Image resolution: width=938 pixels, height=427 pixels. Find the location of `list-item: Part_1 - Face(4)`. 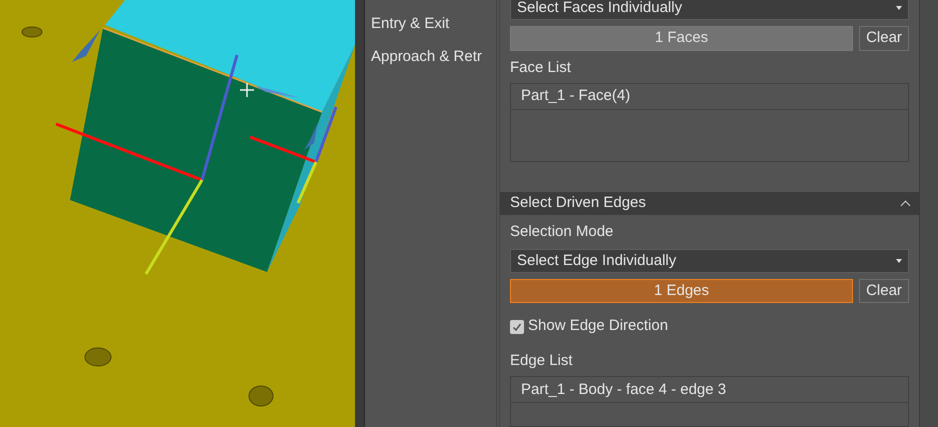

list-item: Part_1 - Face(4) is located at coordinates (709, 97).